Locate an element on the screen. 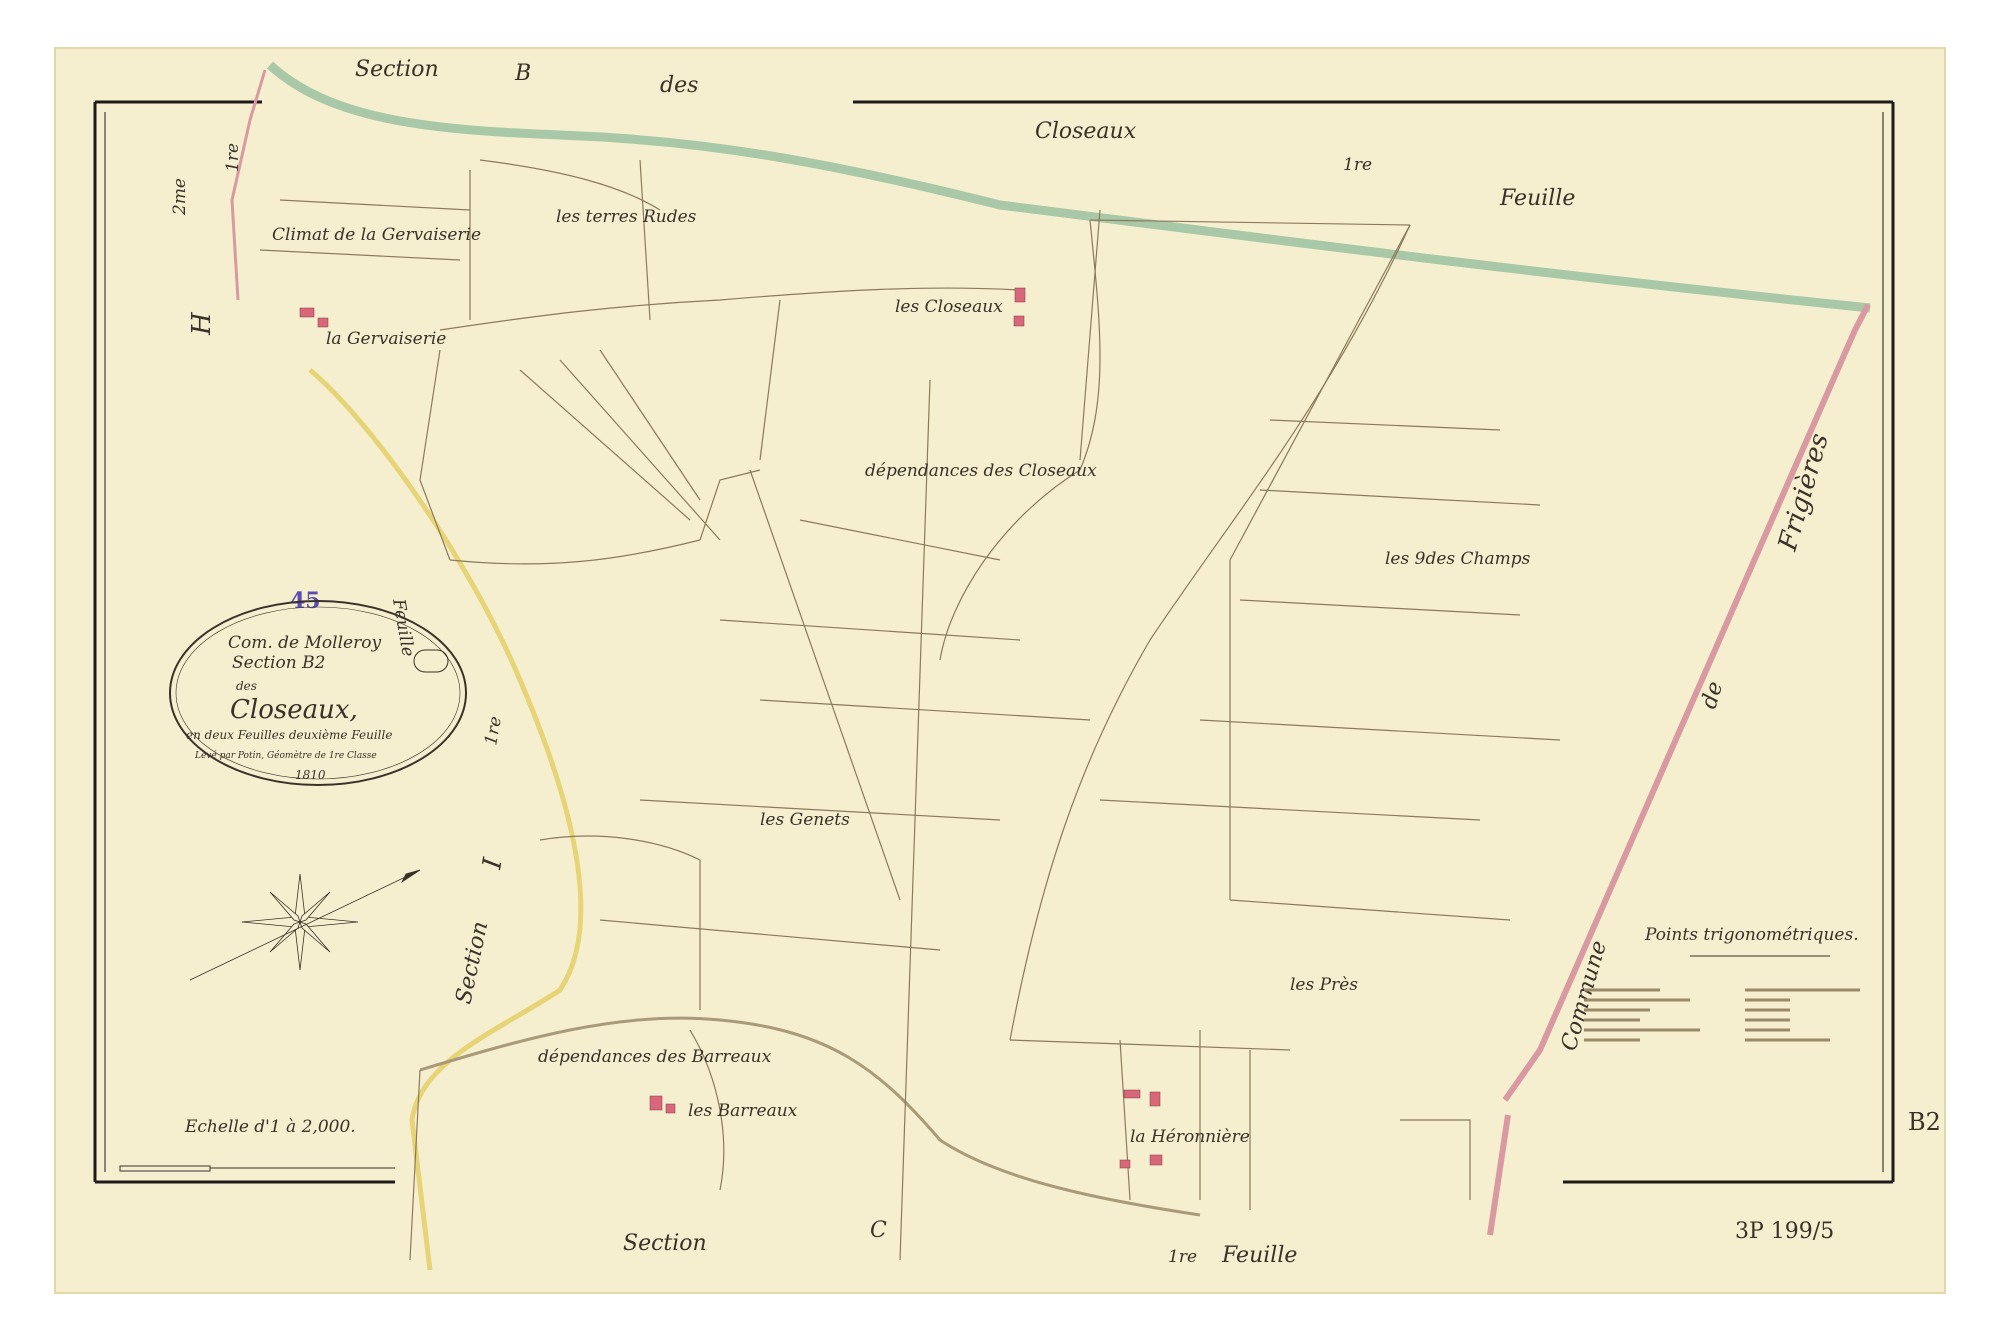 The height and width of the screenshot is (1317, 2000). cartouche-title: Closeaux, is located at coordinates (294, 710).